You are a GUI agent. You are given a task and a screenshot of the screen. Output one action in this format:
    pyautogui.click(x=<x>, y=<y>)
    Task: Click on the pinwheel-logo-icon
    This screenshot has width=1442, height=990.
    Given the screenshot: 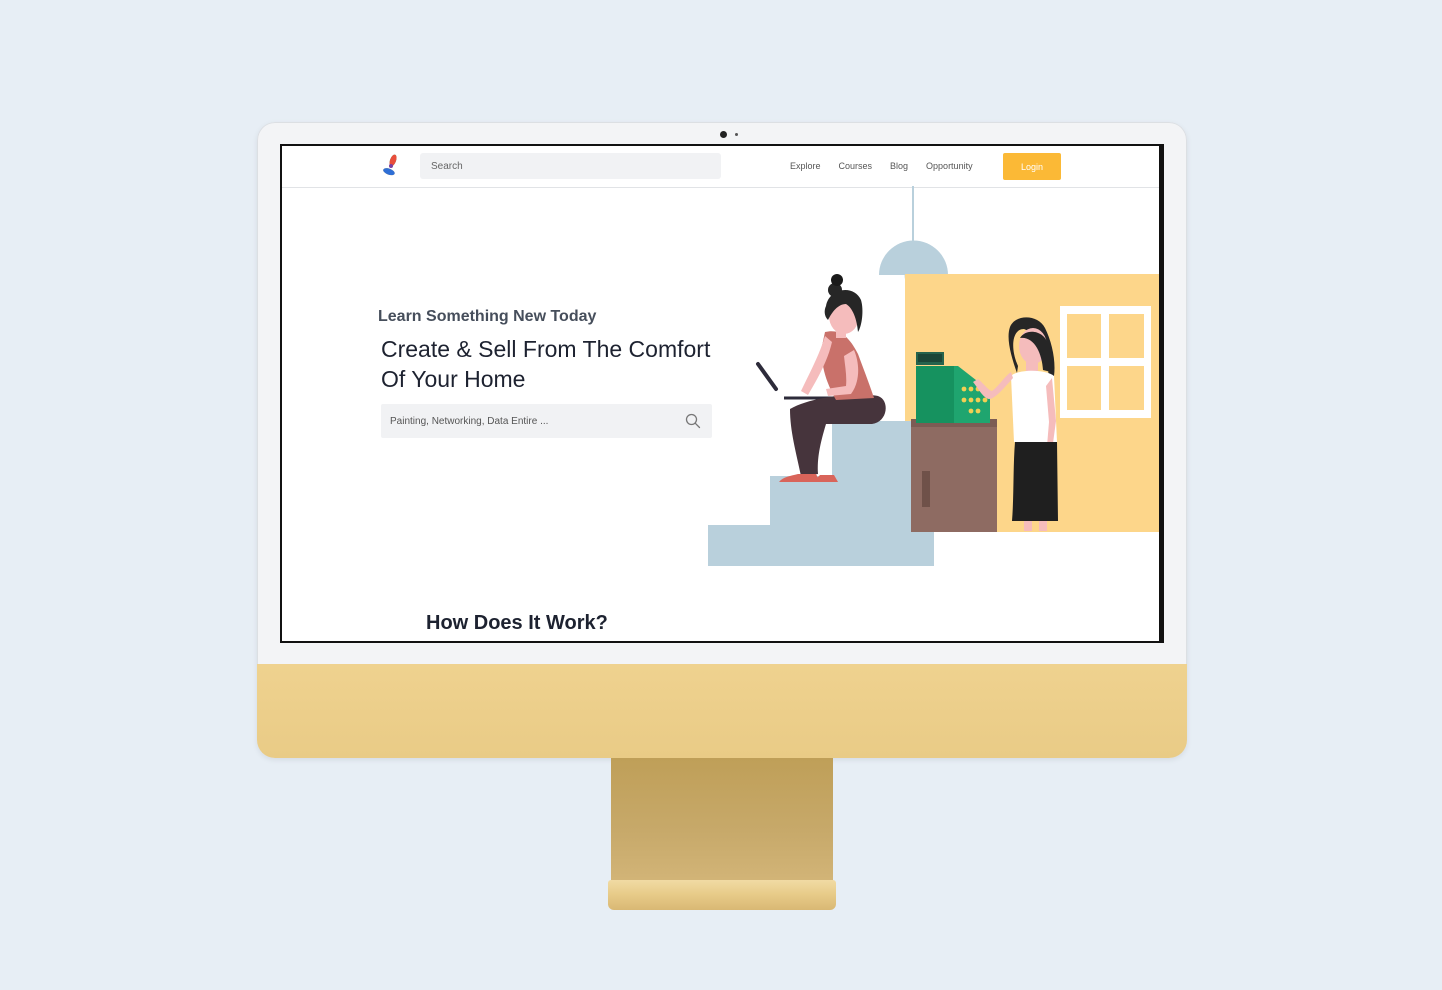 What is the action you would take?
    pyautogui.click(x=391, y=166)
    